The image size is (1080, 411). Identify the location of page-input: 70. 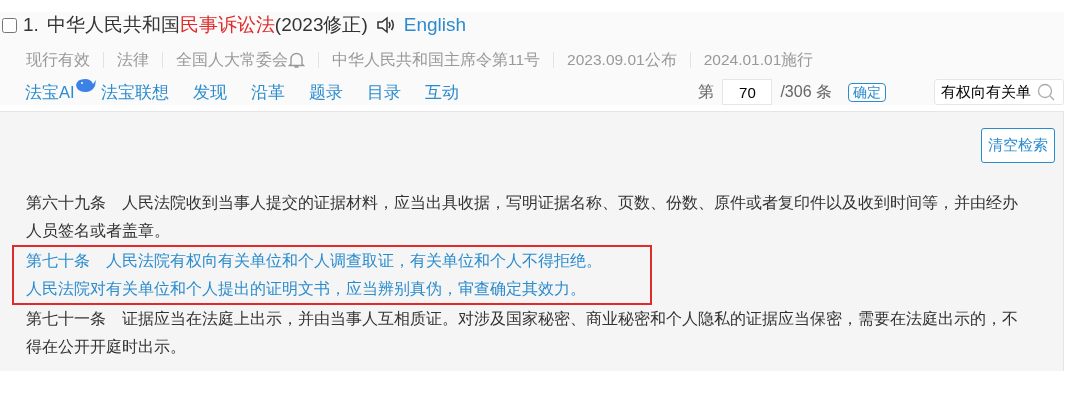
(747, 92).